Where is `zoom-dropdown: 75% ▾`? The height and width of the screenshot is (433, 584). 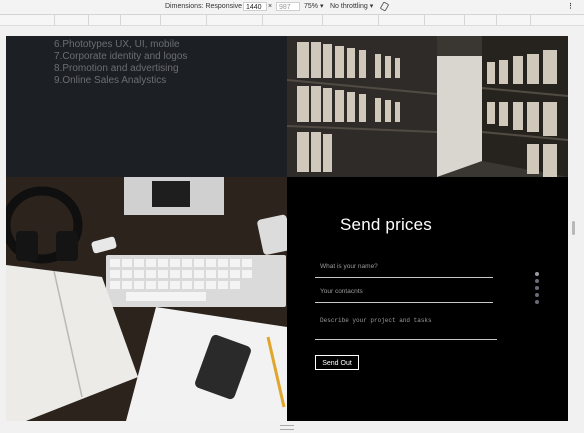
zoom-dropdown: 75% ▾ is located at coordinates (313, 7).